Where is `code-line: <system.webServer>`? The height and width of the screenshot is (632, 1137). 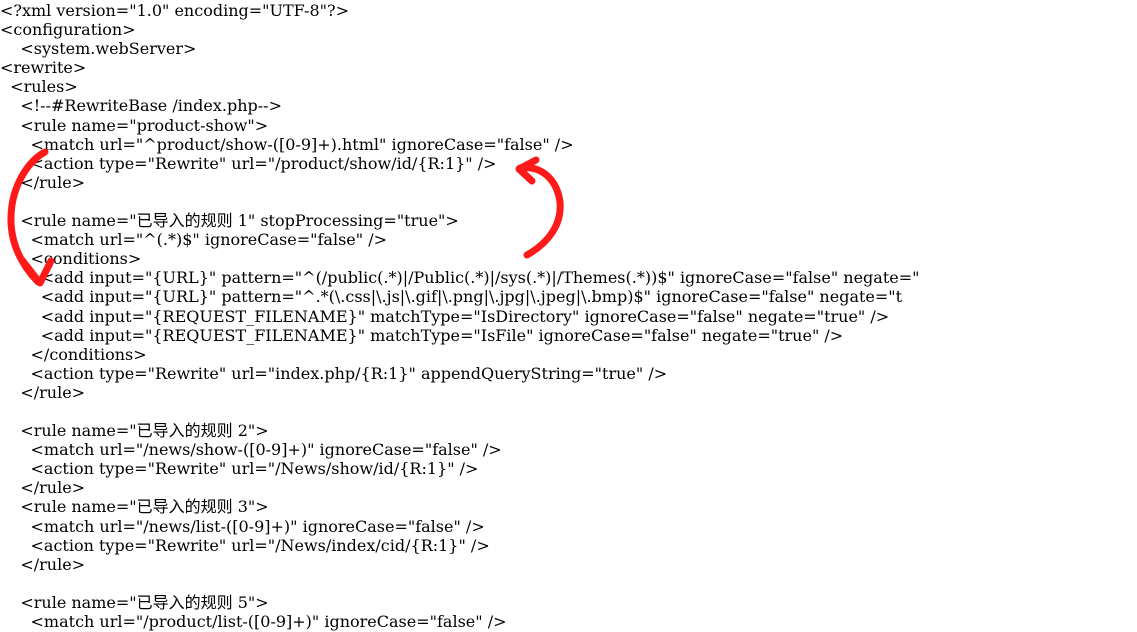
code-line: <system.webServer> is located at coordinates (98, 49).